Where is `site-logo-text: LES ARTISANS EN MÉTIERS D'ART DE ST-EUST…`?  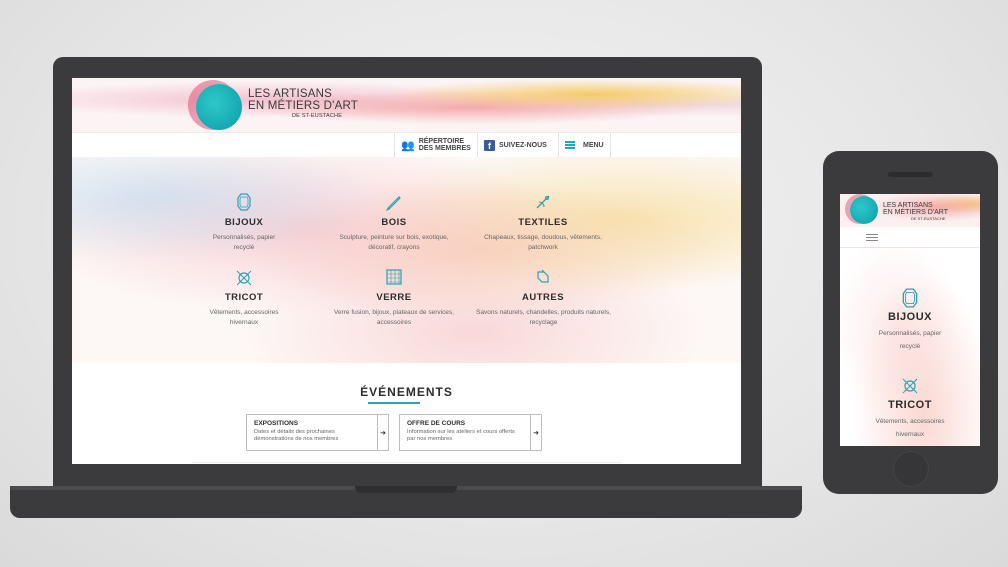
site-logo-text: LES ARTISANS EN MÉTIERS D'ART DE ST-EUST… is located at coordinates (303, 104).